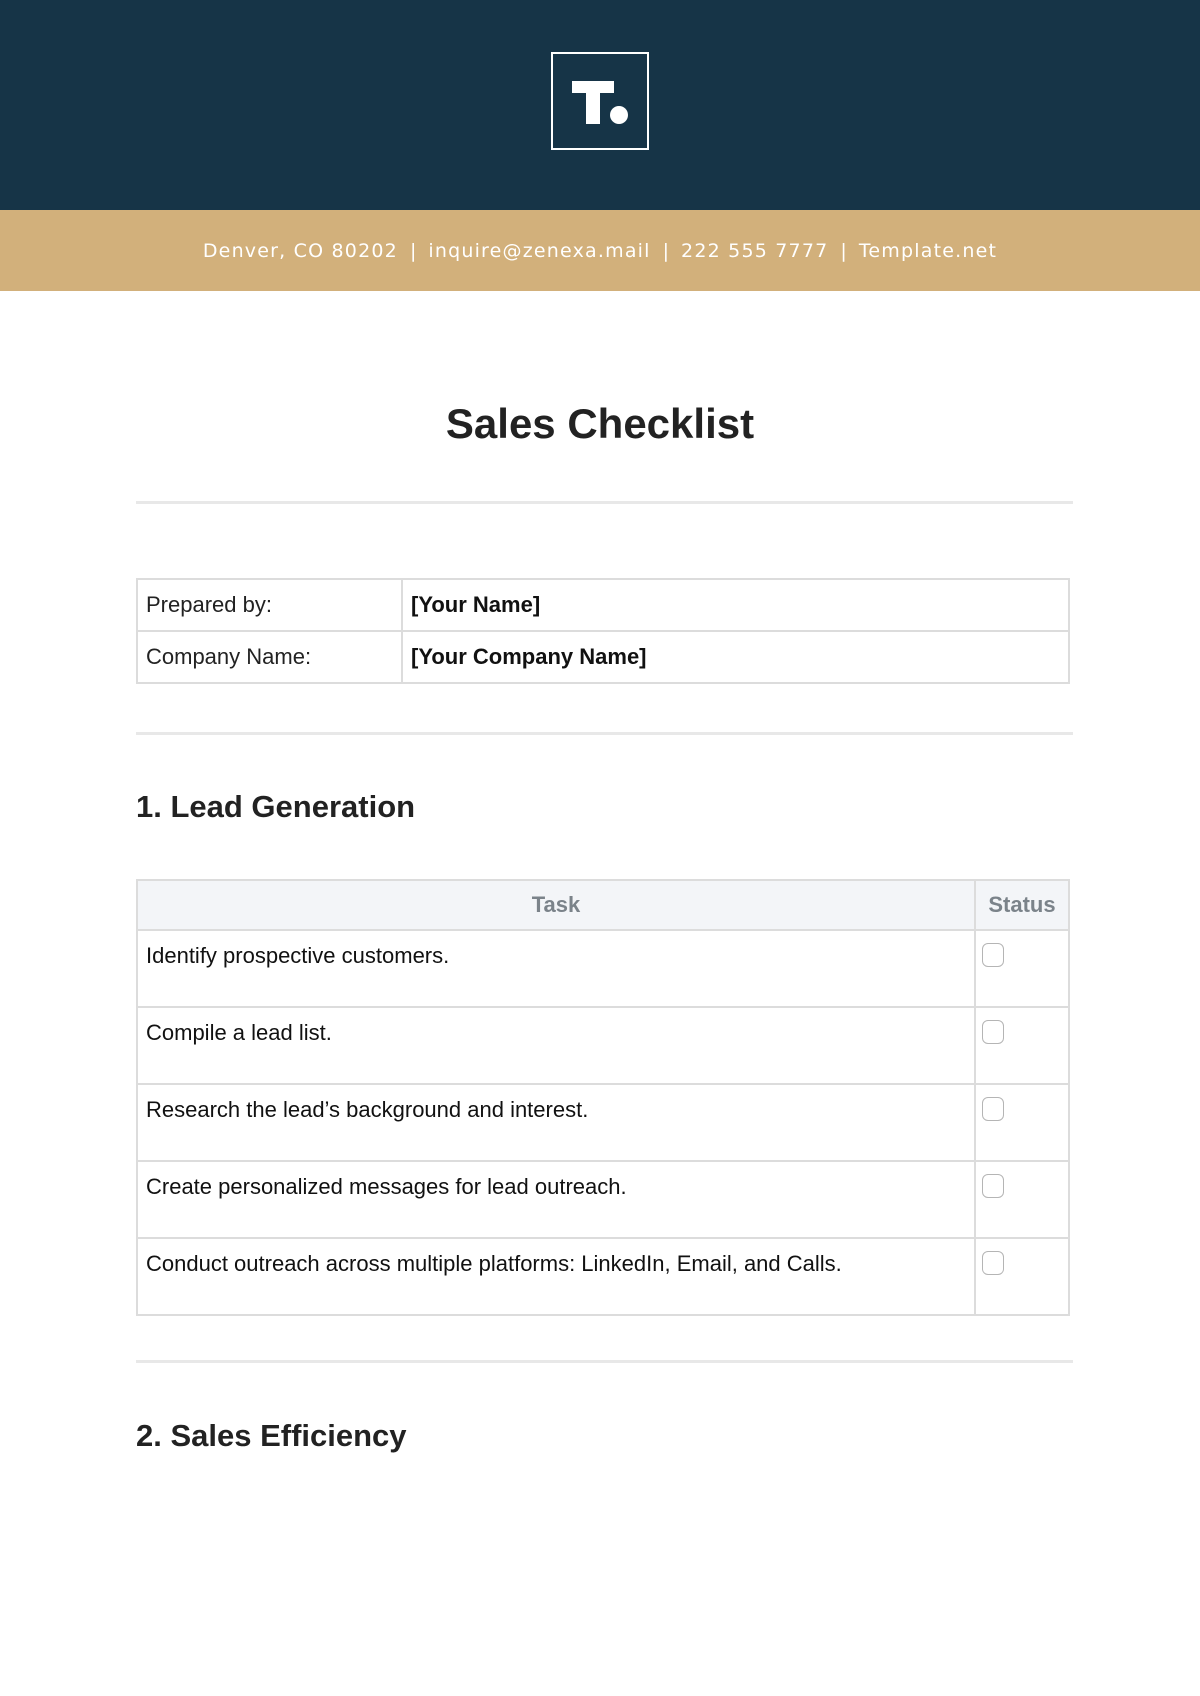 The height and width of the screenshot is (1696, 1200). I want to click on info-row-company: Company Name: [Your Company Name], so click(603, 657).